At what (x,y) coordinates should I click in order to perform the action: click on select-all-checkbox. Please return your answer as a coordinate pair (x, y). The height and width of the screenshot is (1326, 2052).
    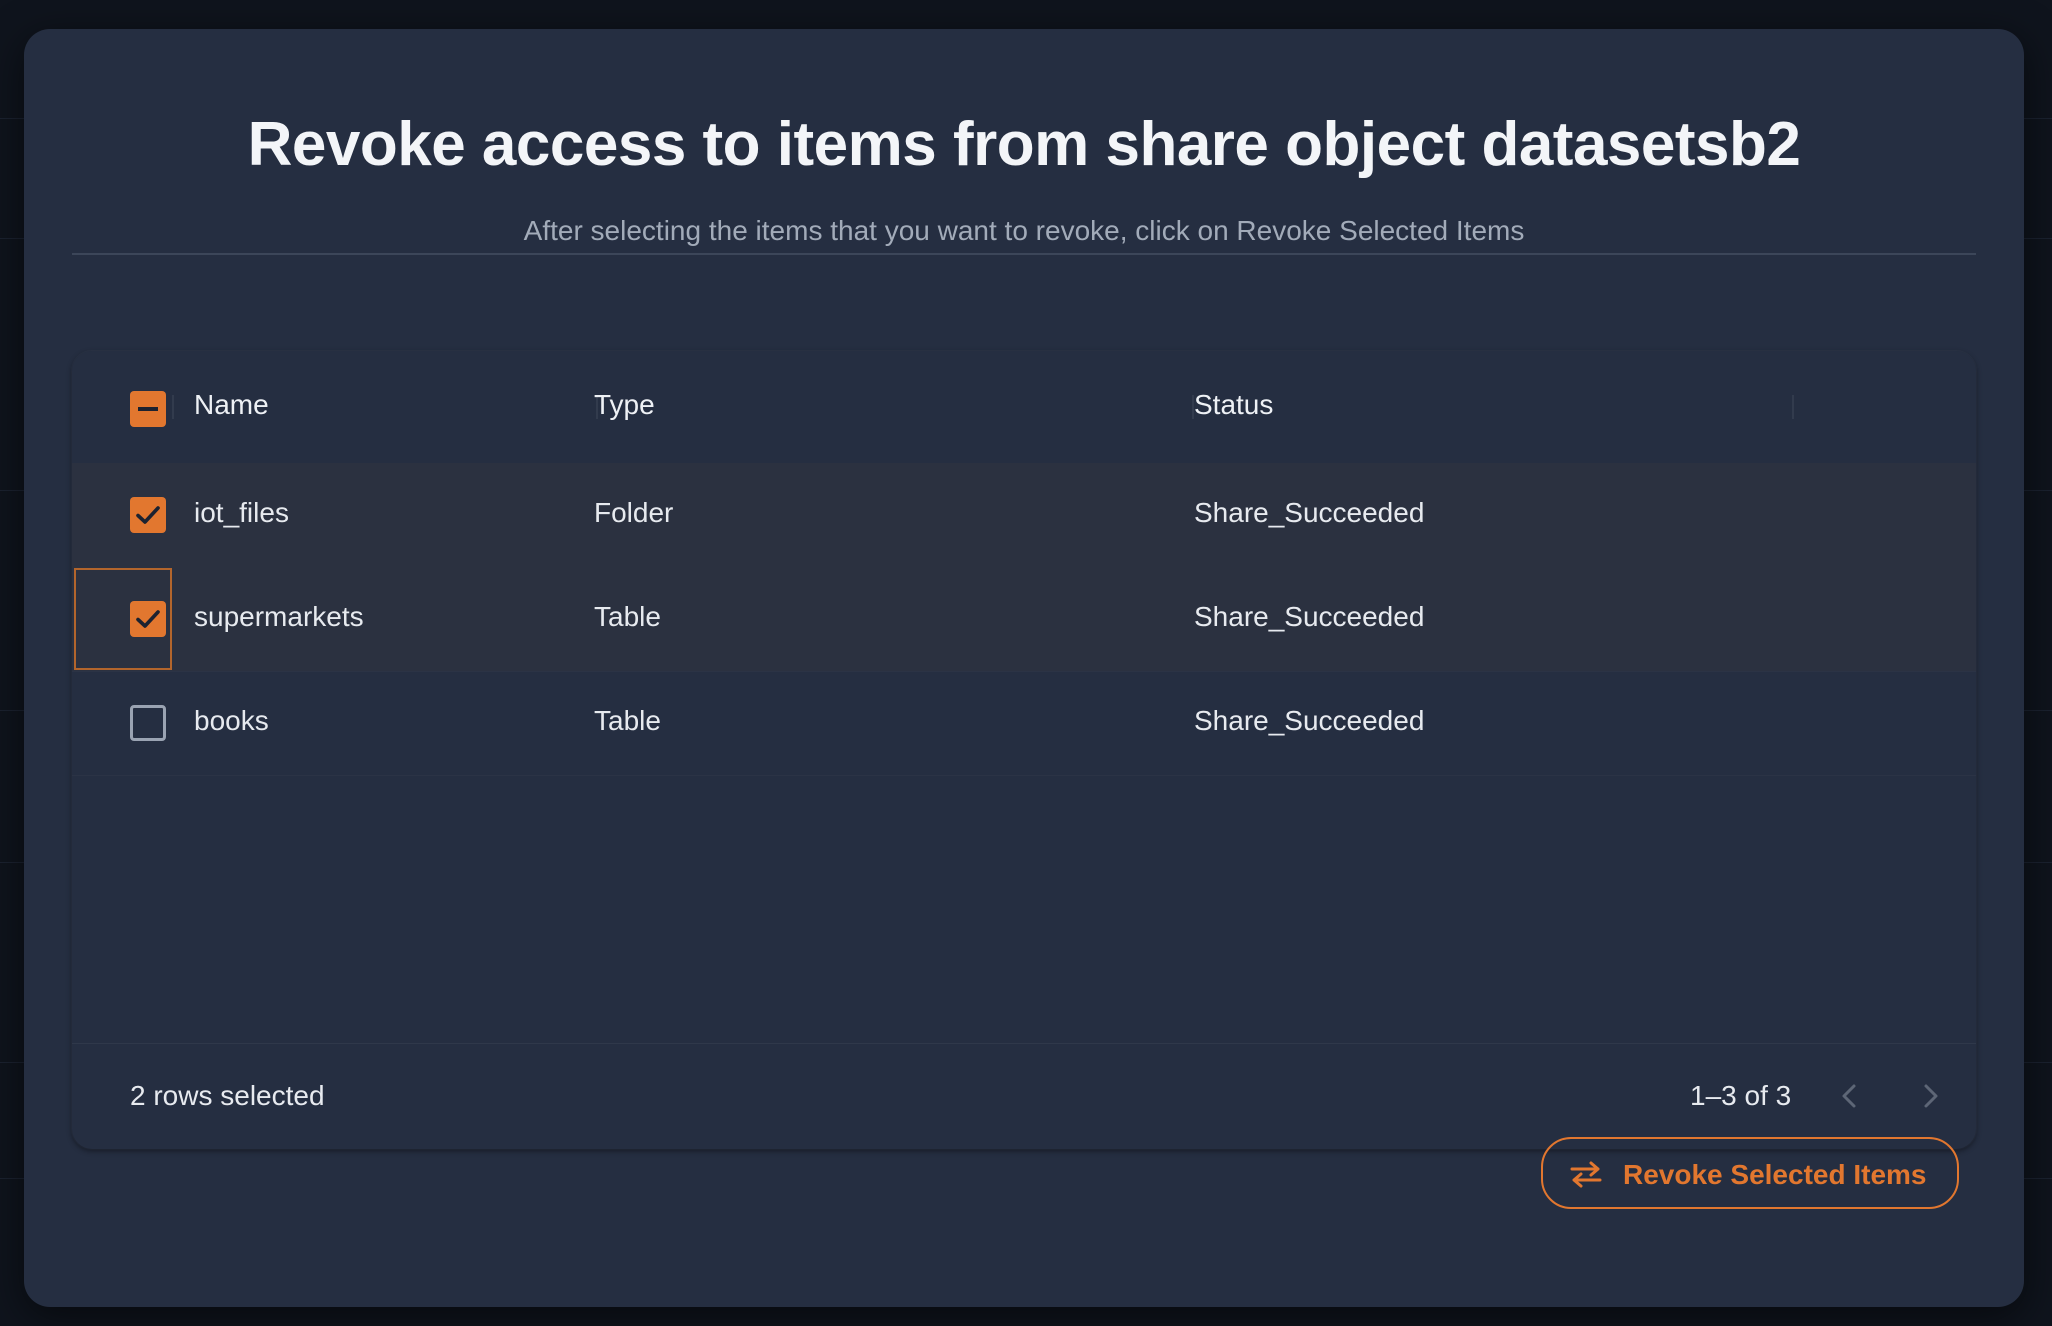
    Looking at the image, I should click on (148, 409).